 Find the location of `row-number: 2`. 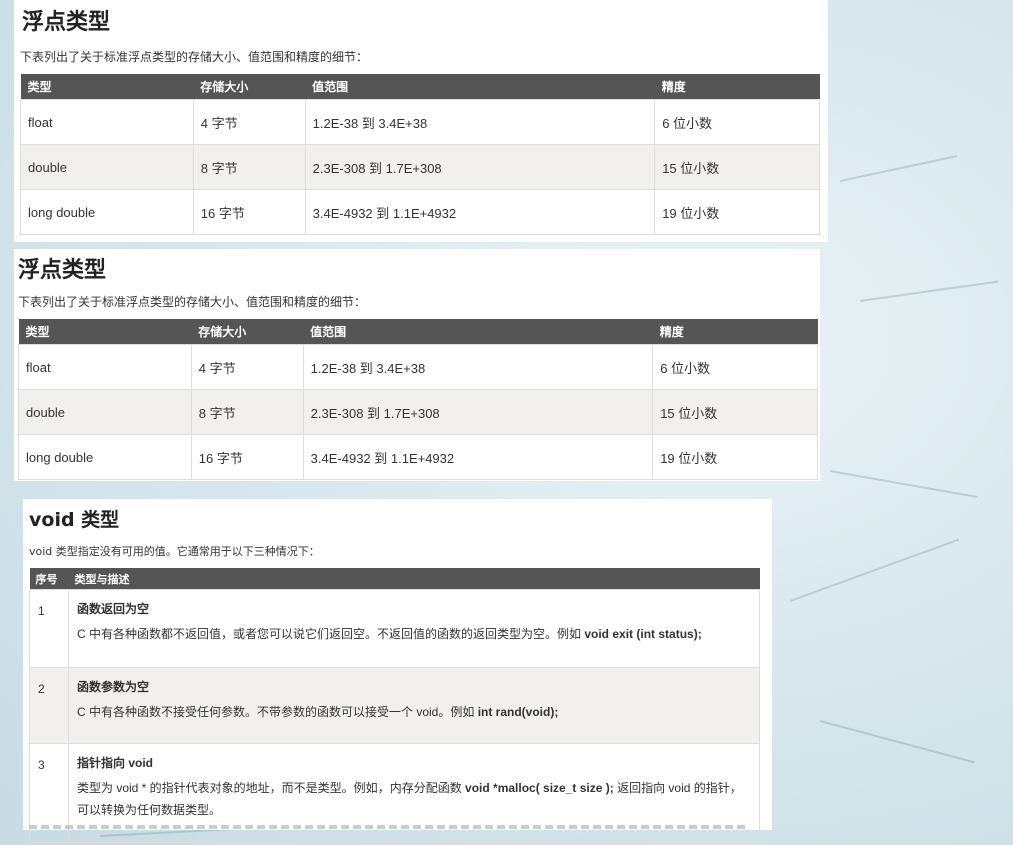

row-number: 2 is located at coordinates (49, 705).